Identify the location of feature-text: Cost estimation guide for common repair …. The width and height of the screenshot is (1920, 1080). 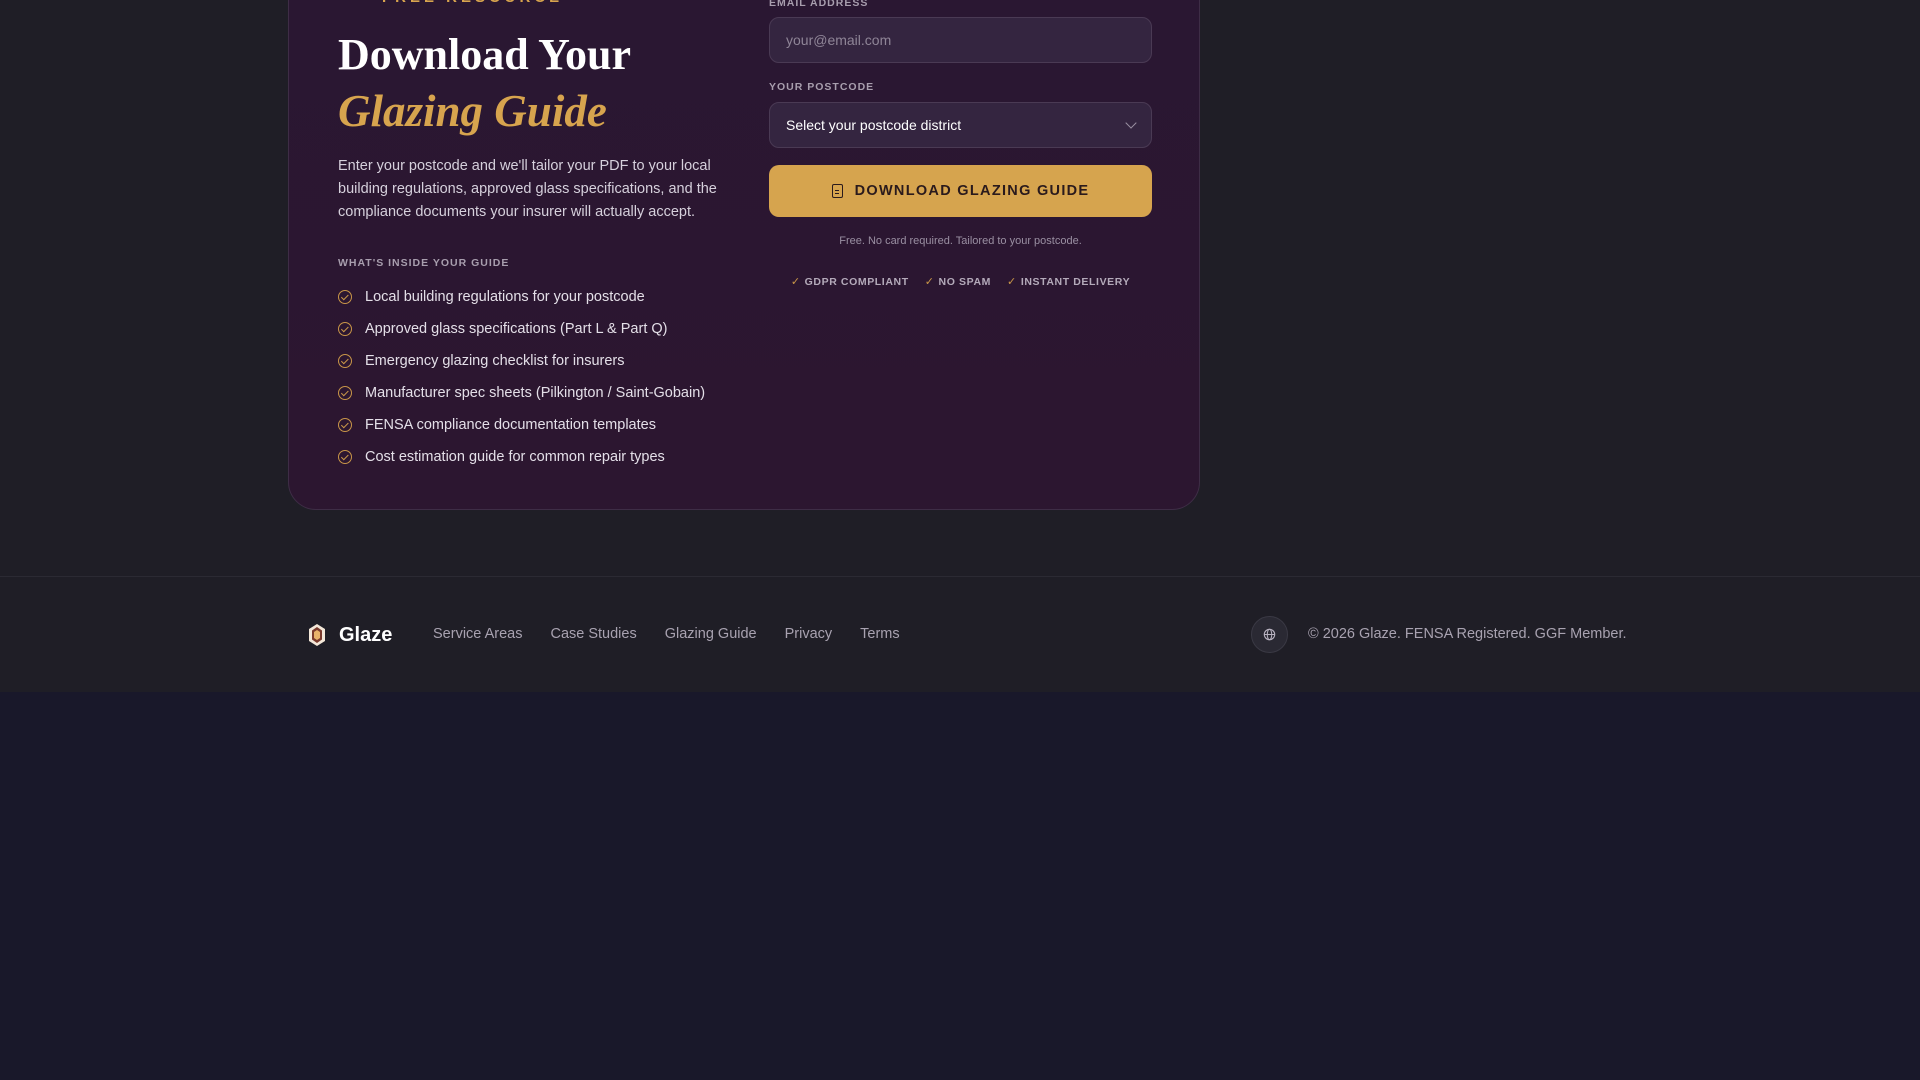
(515, 457).